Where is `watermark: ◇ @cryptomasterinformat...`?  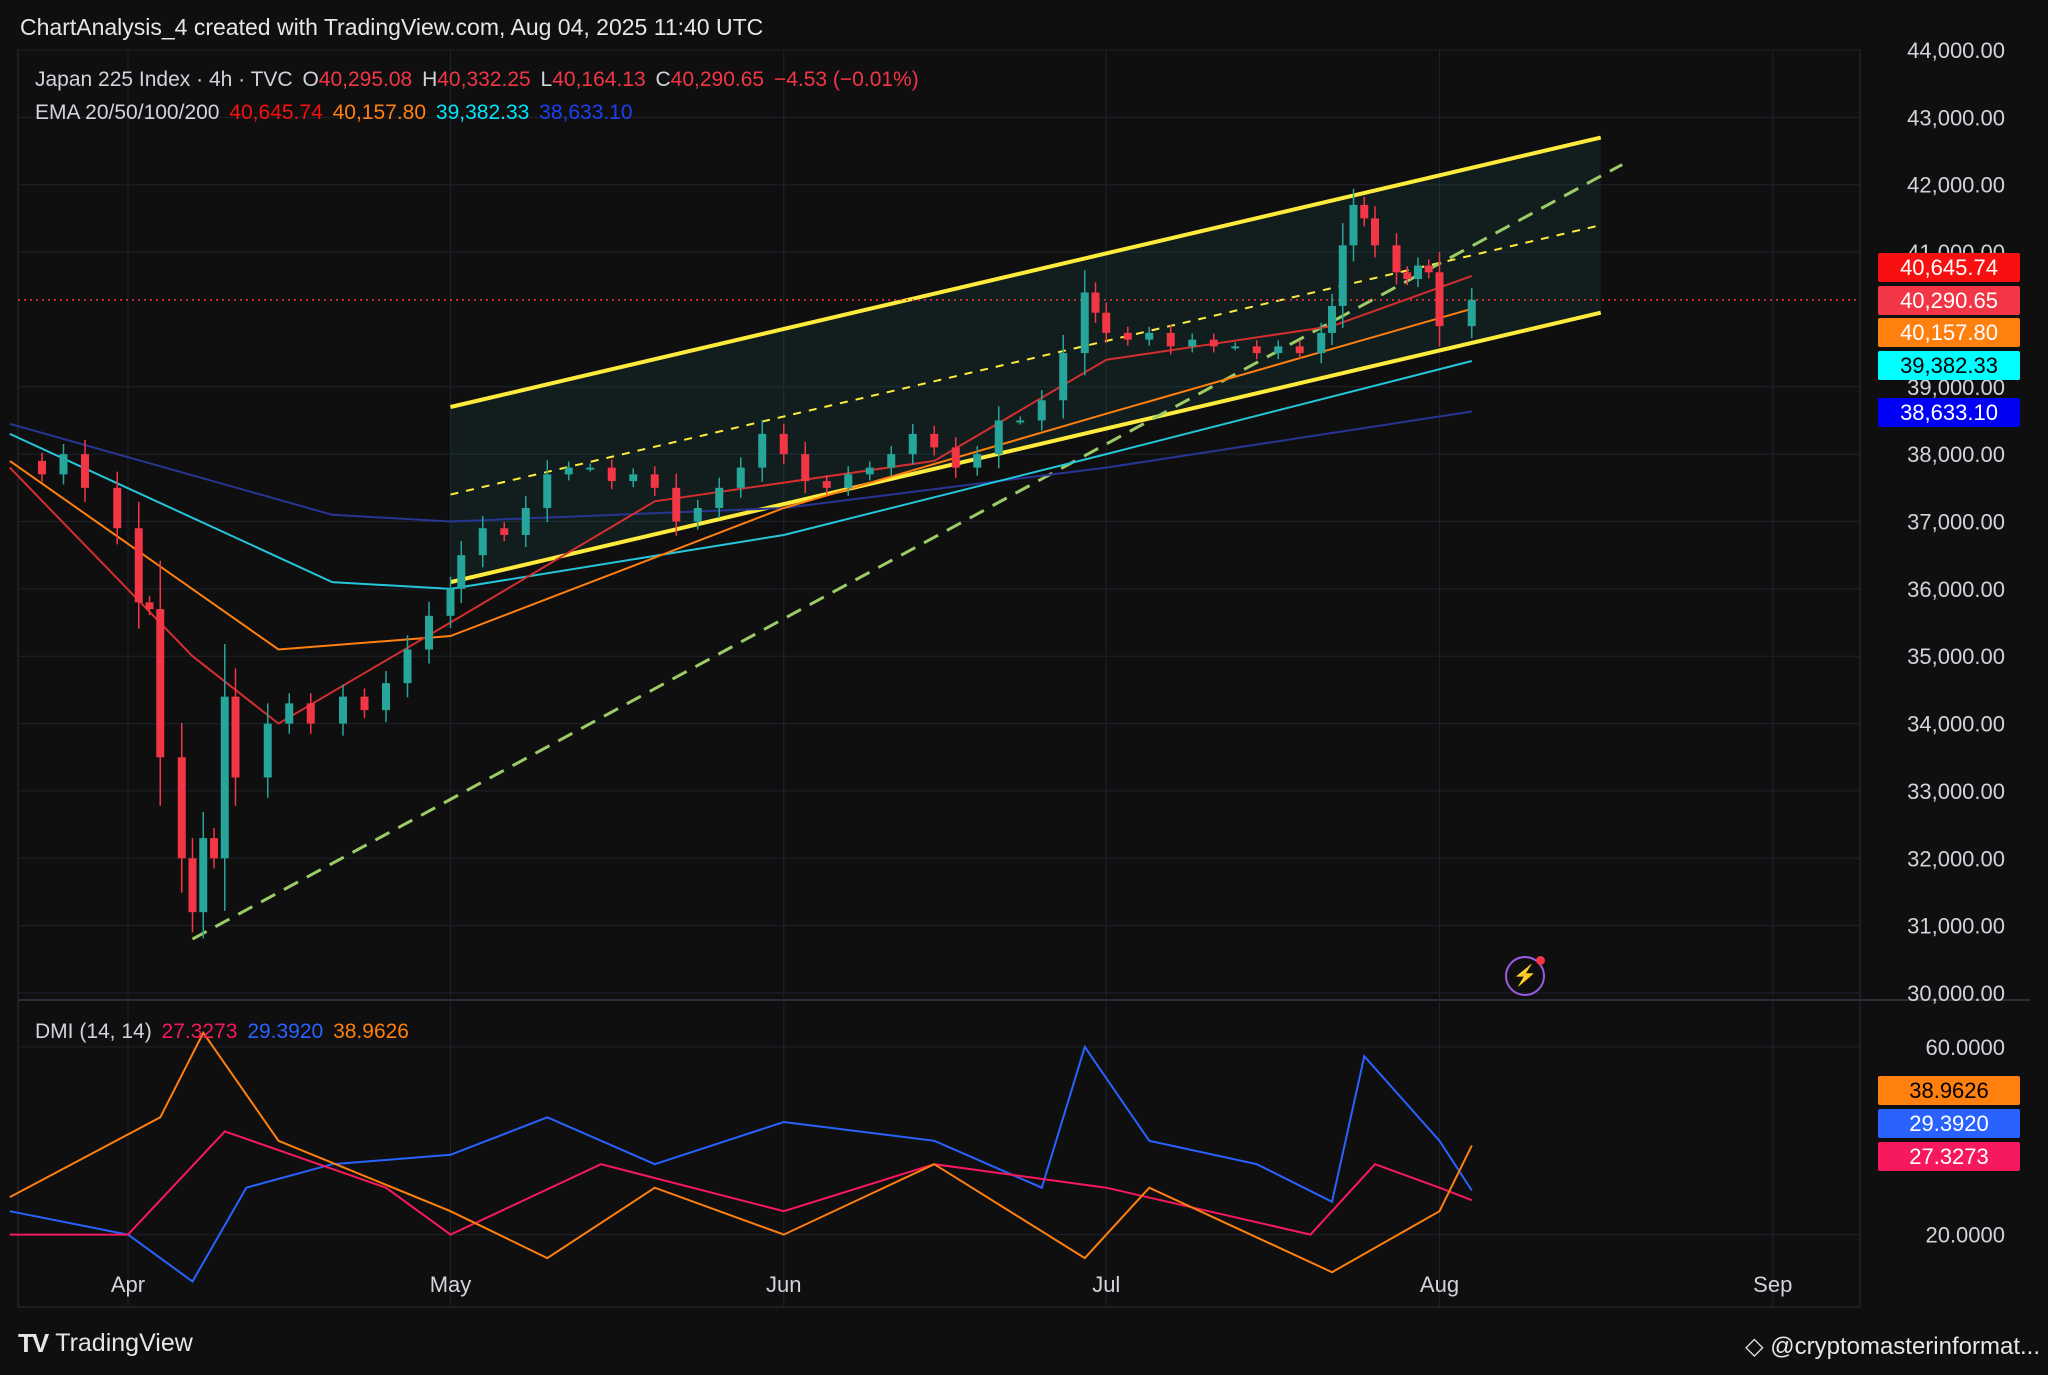
watermark: ◇ @cryptomasterinformat... is located at coordinates (1892, 1346).